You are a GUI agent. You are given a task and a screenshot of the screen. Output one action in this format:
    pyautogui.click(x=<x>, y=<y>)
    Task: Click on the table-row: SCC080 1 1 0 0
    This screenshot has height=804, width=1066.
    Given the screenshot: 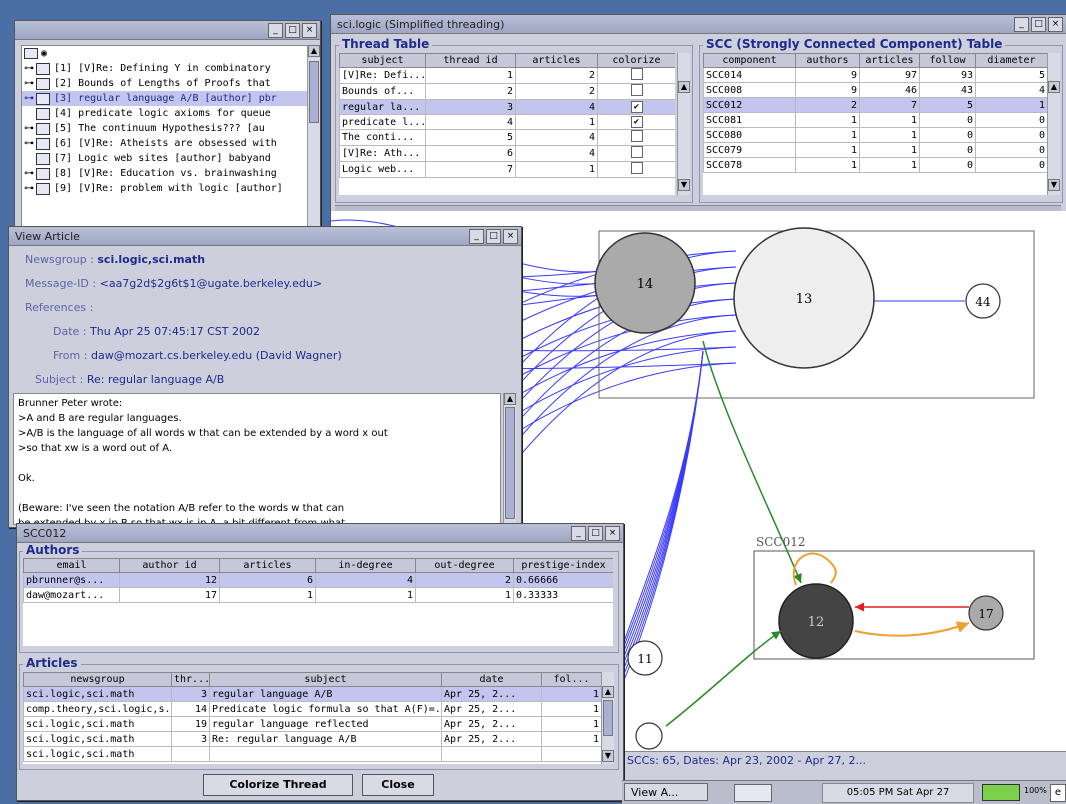 What is the action you would take?
    pyautogui.click(x=875, y=135)
    